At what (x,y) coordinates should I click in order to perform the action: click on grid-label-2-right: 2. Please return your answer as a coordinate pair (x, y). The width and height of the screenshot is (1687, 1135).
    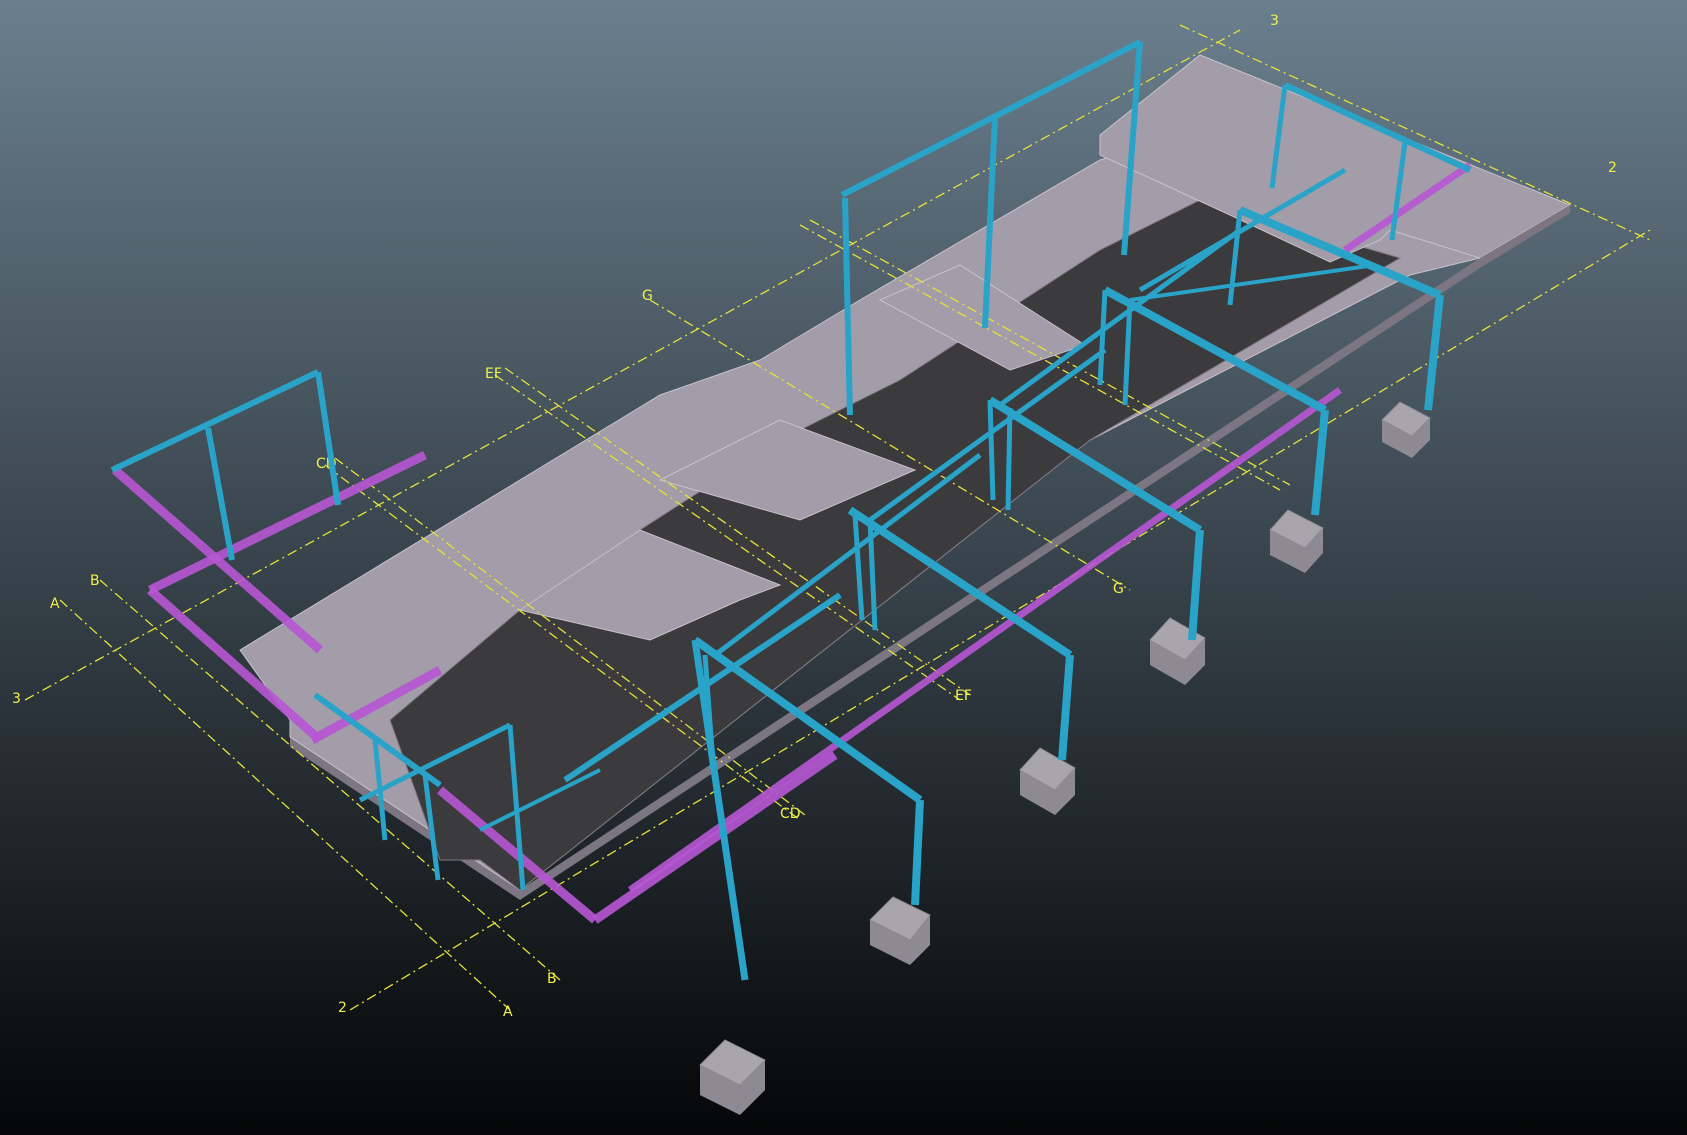
    Looking at the image, I should click on (1612, 168).